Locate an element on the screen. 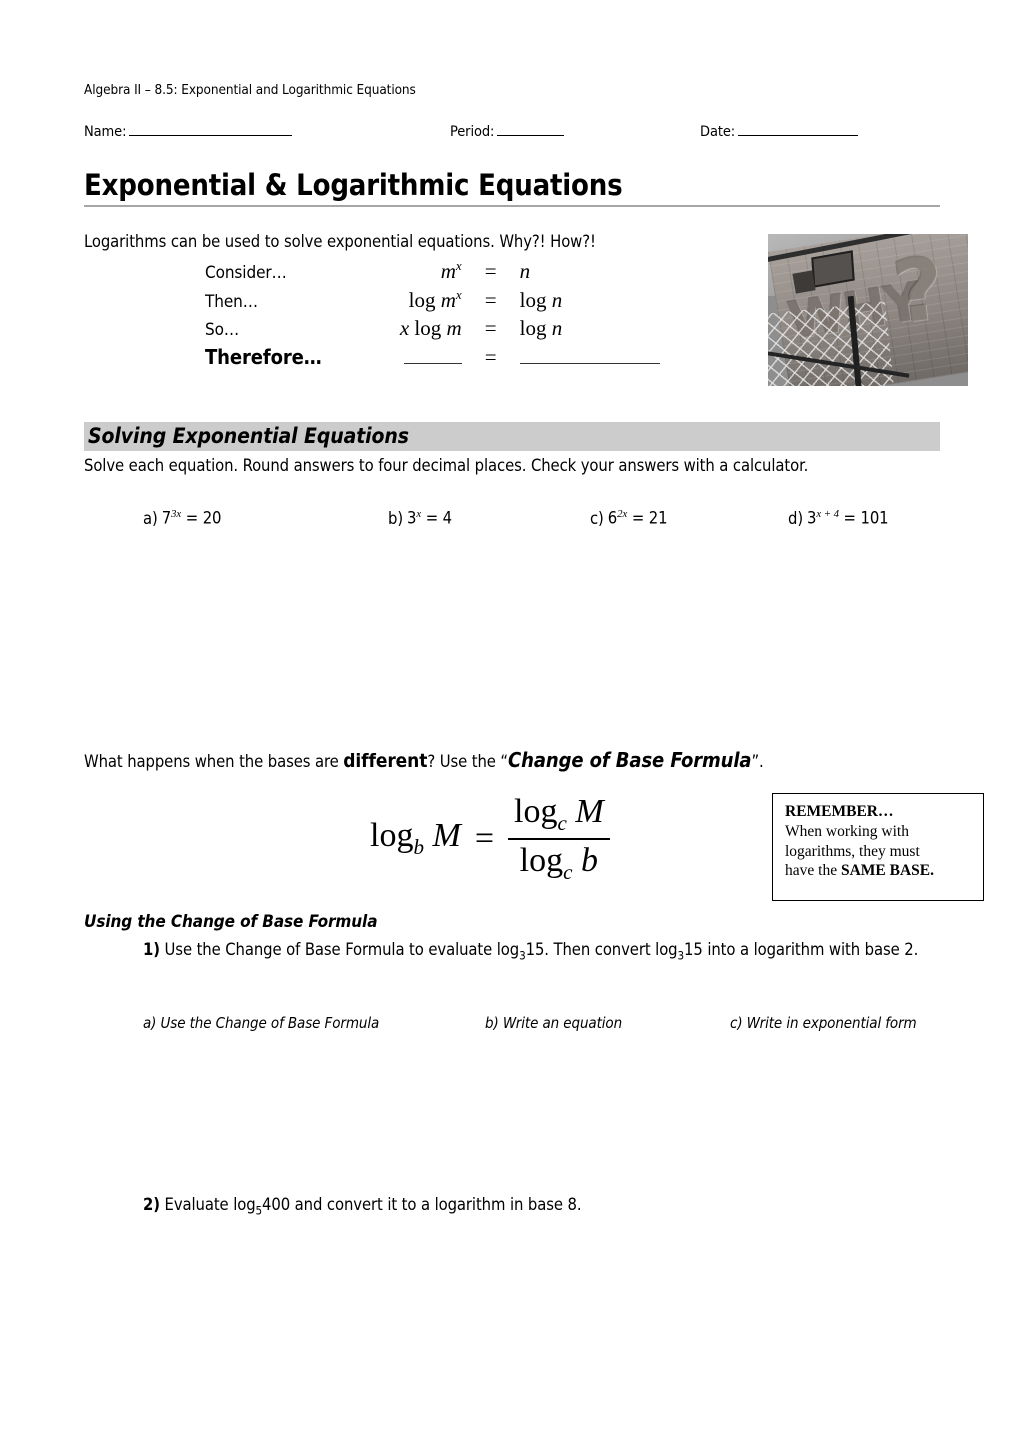 This screenshot has width=1020, height=1443. cob-question-emphasis: different is located at coordinates (385, 761).